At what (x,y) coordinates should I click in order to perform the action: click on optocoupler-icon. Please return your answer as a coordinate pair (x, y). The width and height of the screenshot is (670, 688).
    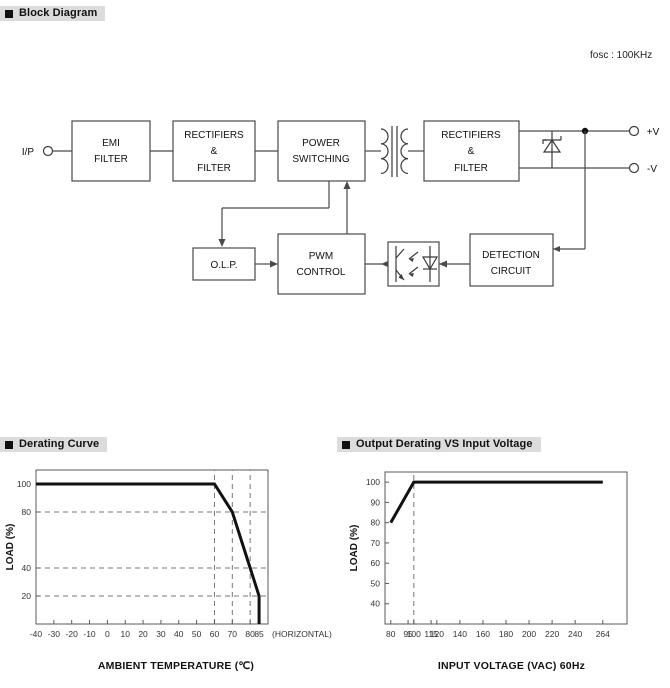
    Looking at the image, I should click on (413, 264).